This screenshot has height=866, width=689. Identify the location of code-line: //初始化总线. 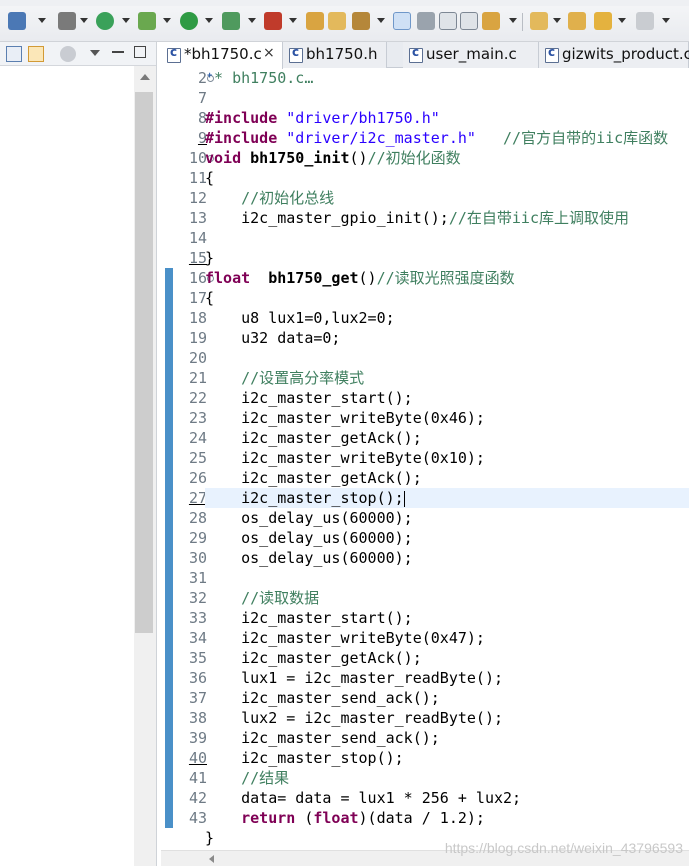
(447, 198).